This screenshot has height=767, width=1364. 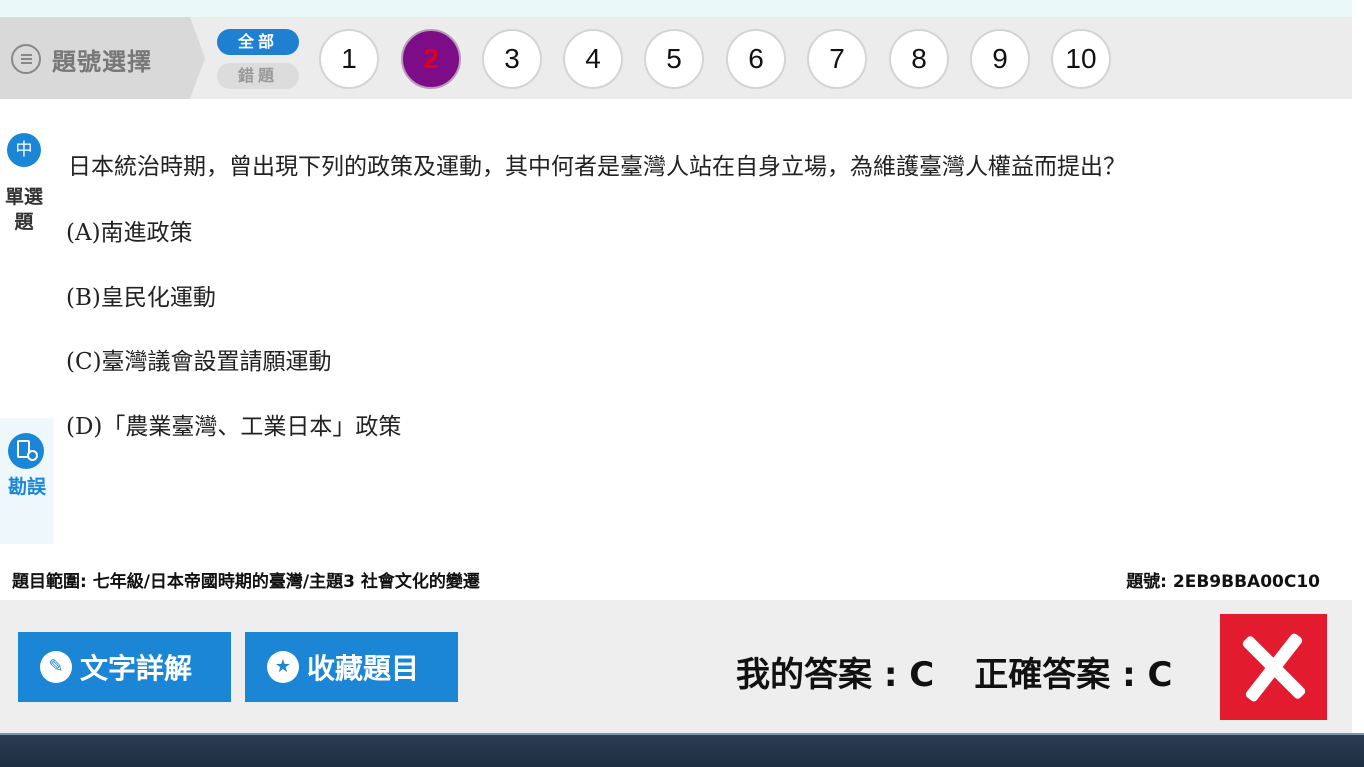 I want to click on question-number-6: 6, so click(x=756, y=59).